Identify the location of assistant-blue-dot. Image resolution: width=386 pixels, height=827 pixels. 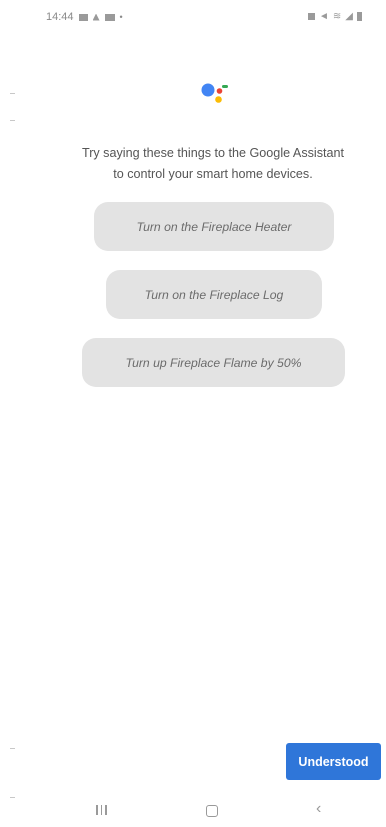
(208, 90).